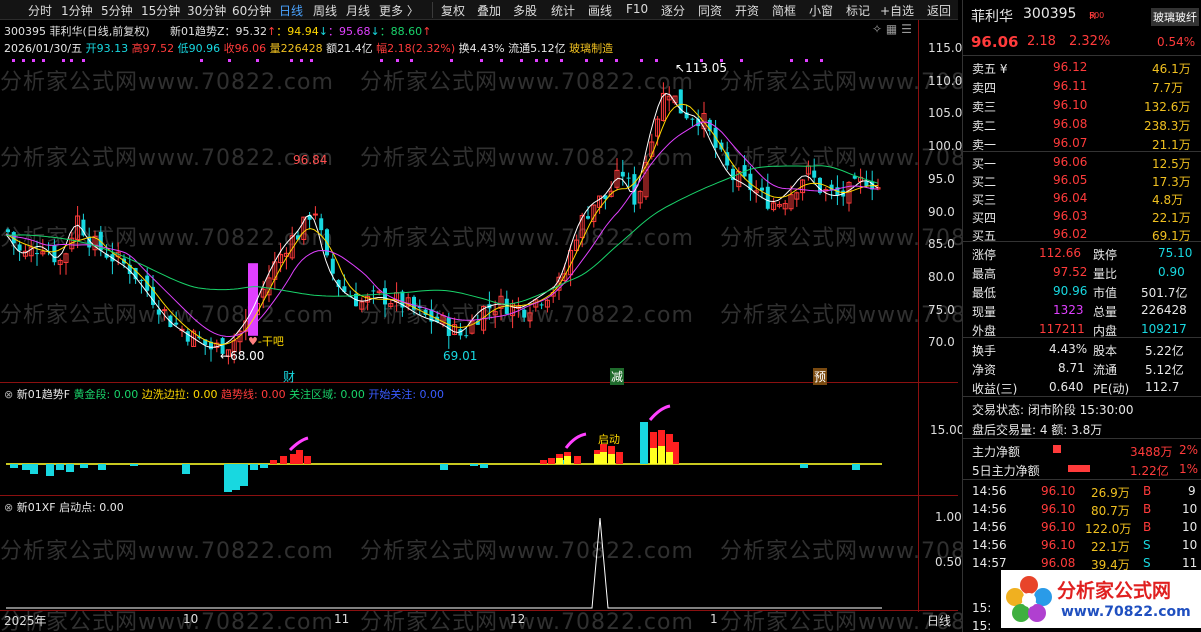 The width and height of the screenshot is (1201, 632). Describe the element at coordinates (1068, 310) in the screenshot. I see `stat-value: 1323` at that location.